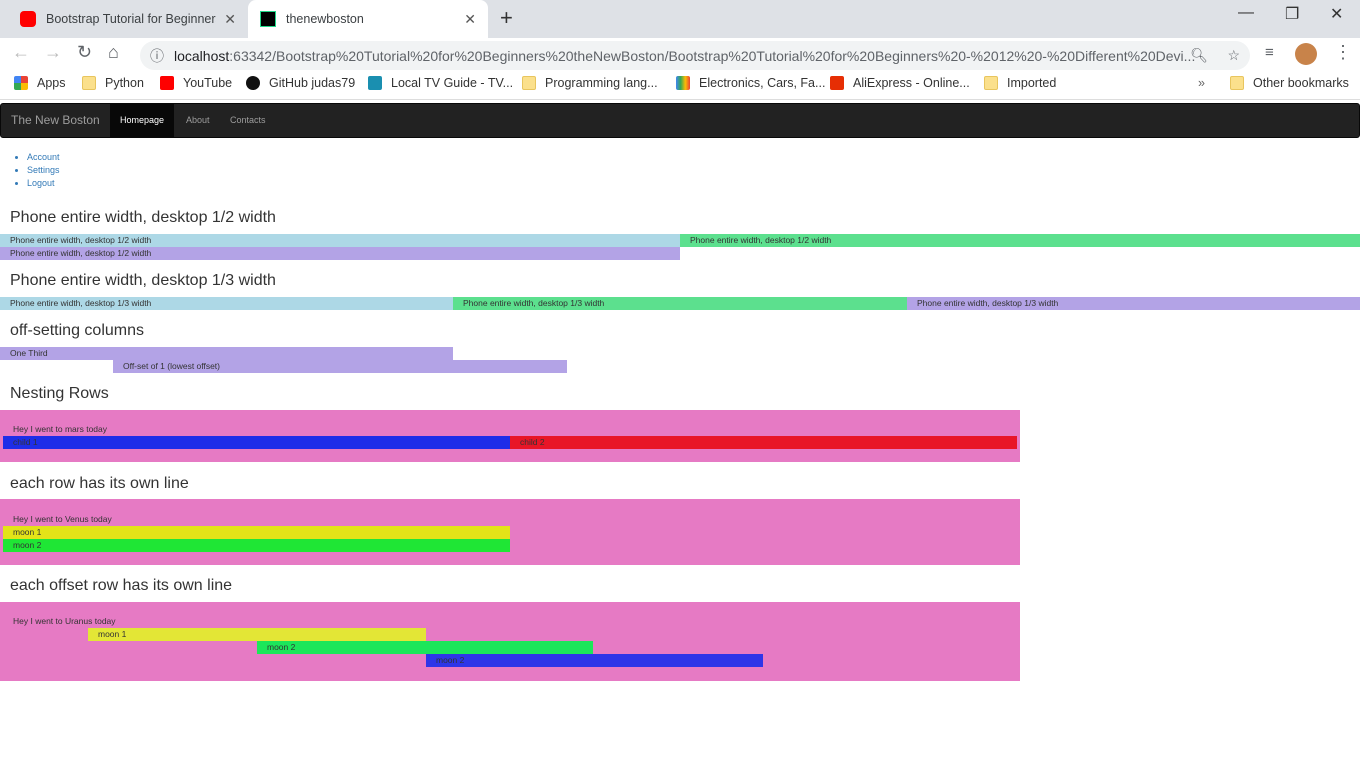 The image size is (1360, 768). Describe the element at coordinates (131, 19) in the screenshot. I see `tab-title: Bootstrap Tutorial for Beginners -` at that location.